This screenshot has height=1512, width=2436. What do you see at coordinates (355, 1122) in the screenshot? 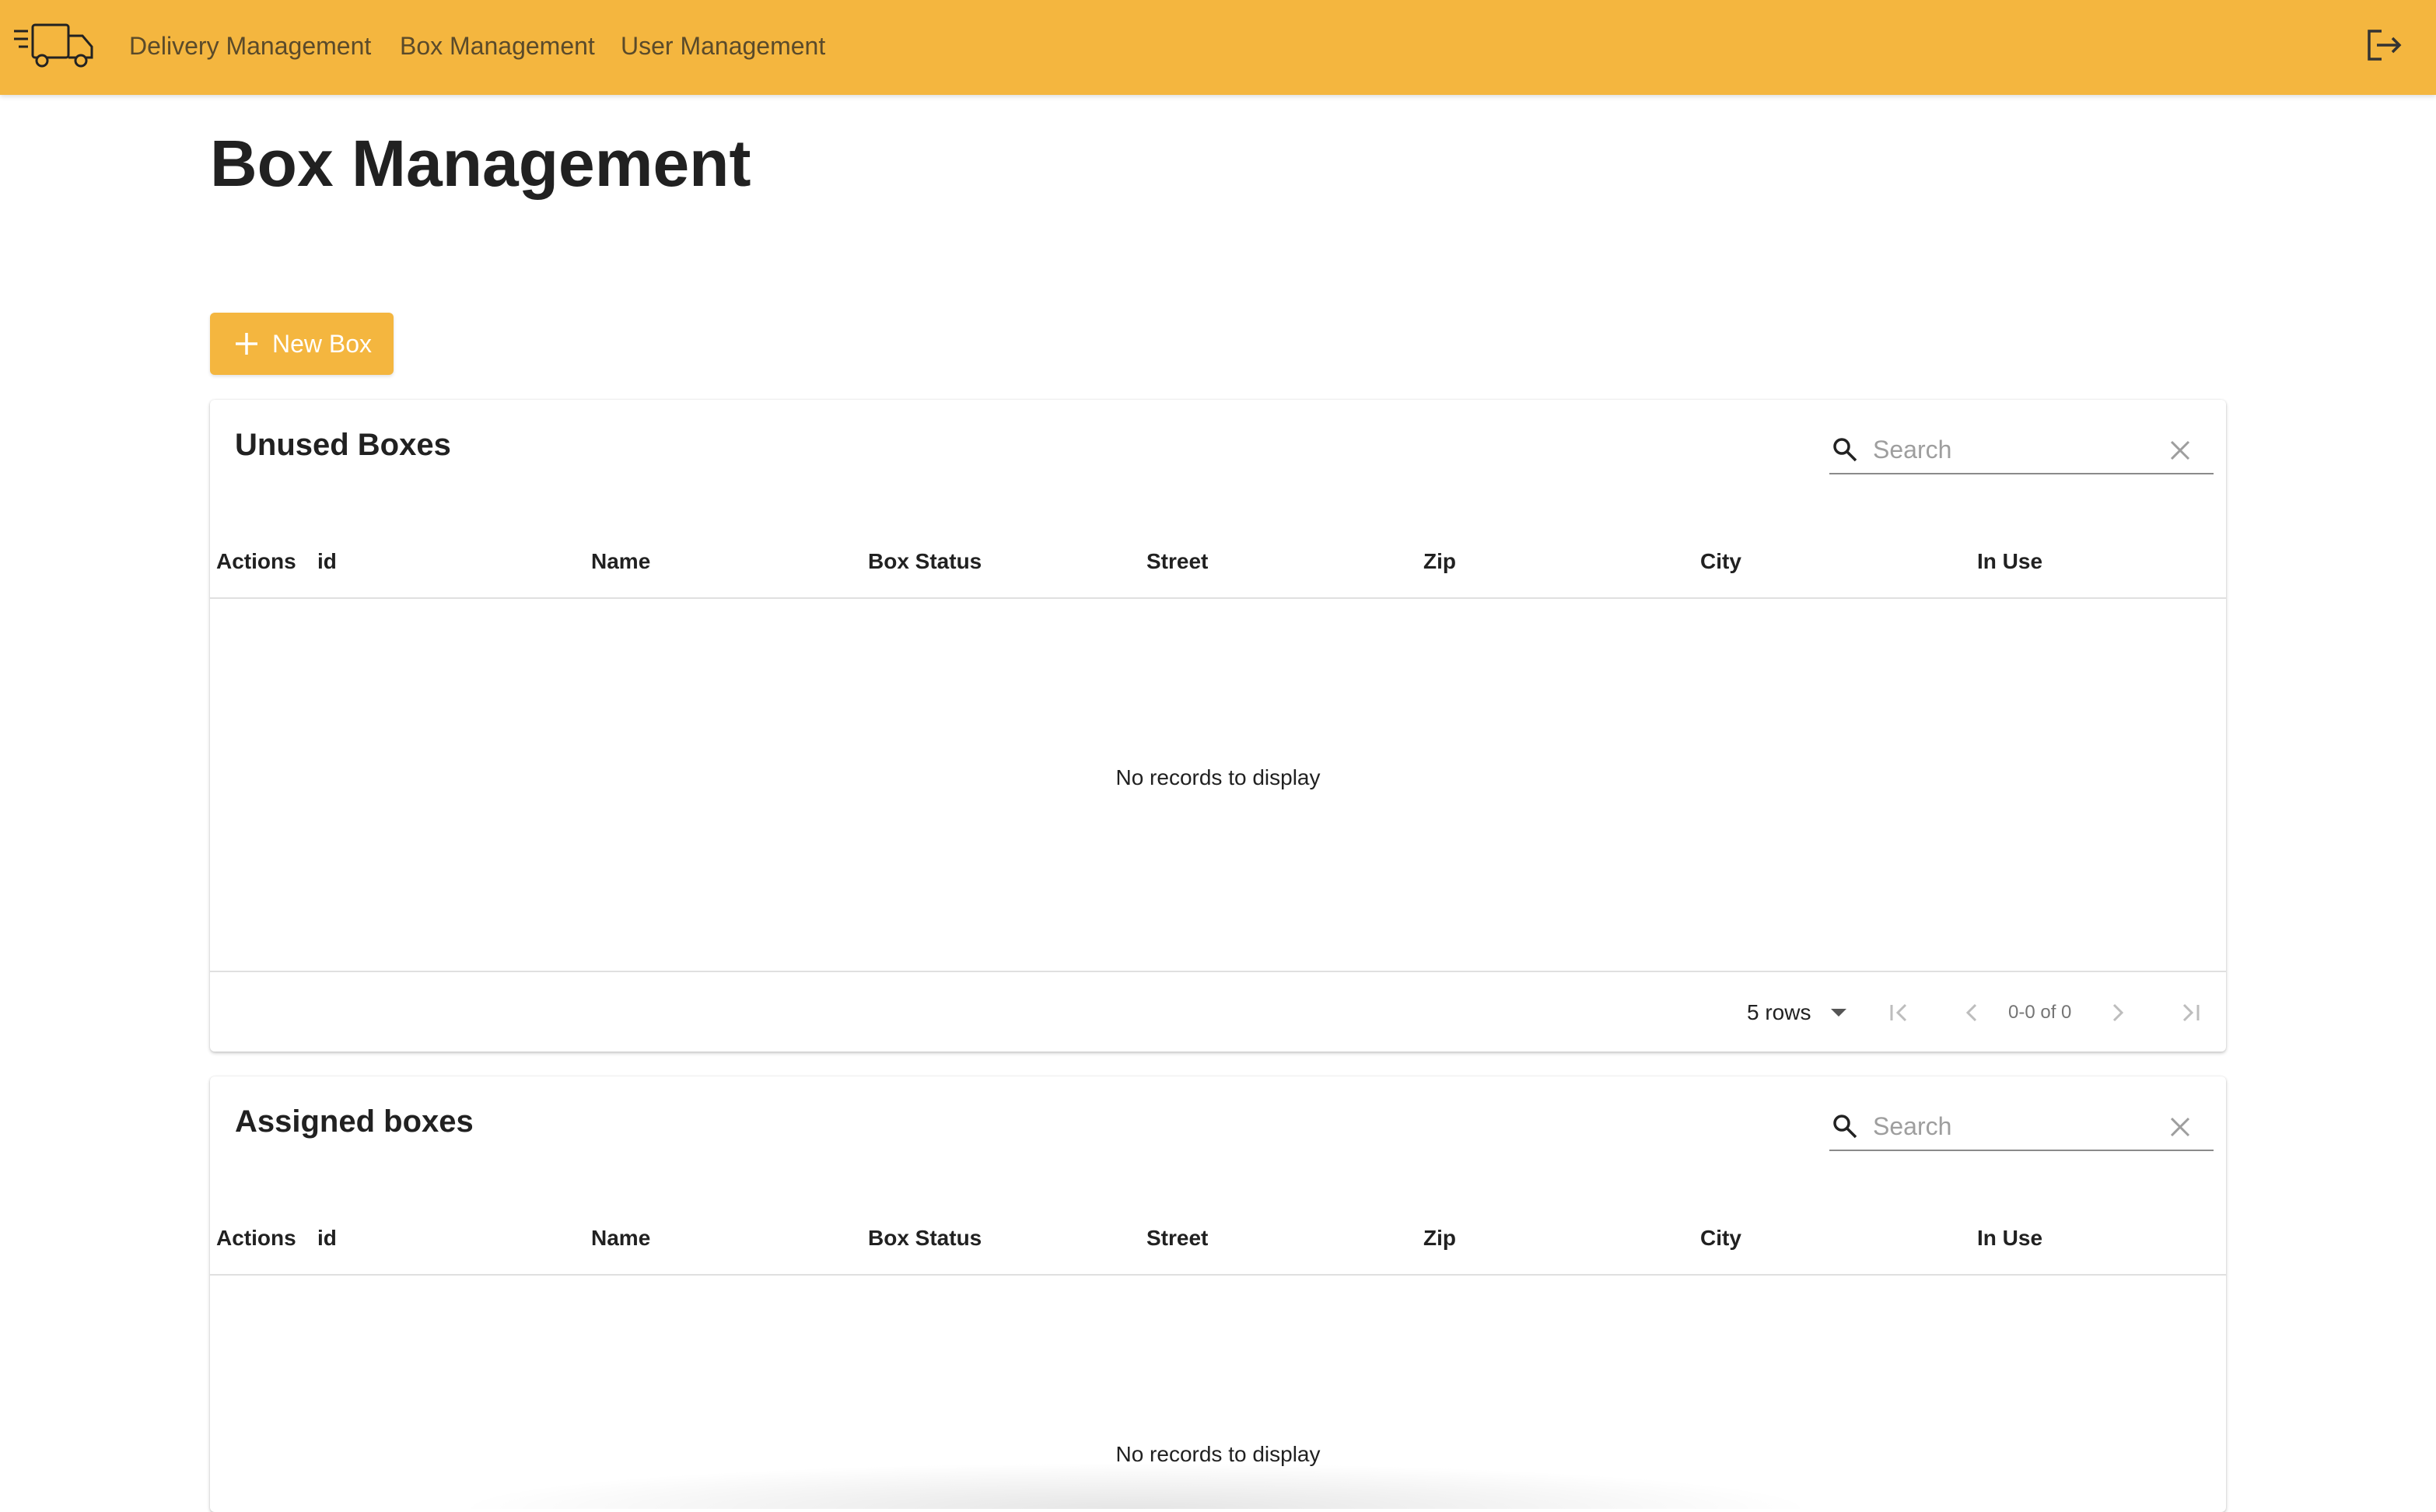
I see `table-title: Assigned boxes` at bounding box center [355, 1122].